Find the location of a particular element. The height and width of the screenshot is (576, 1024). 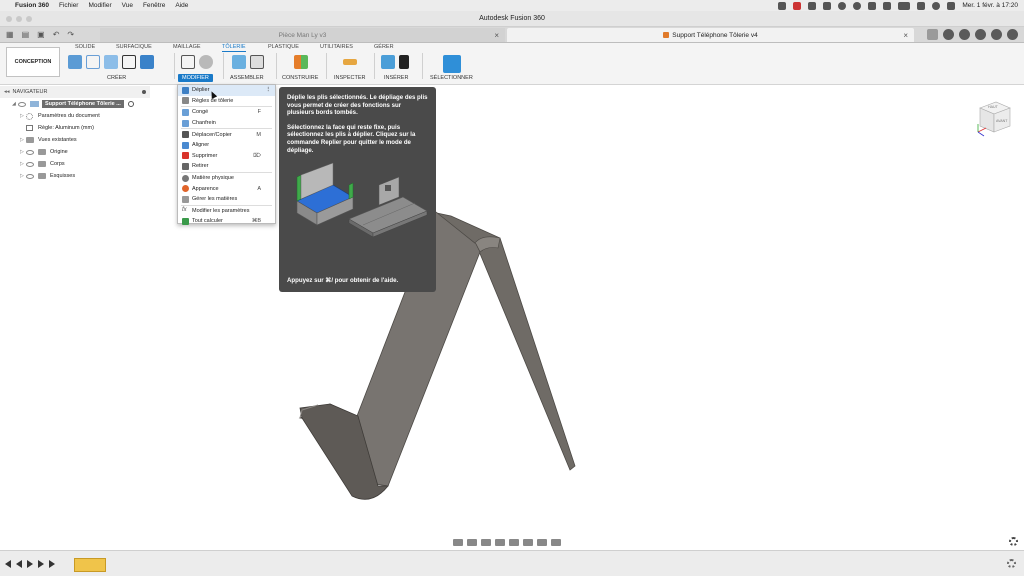

grid-menu-icon: ▦ is located at coordinates (10, 34).